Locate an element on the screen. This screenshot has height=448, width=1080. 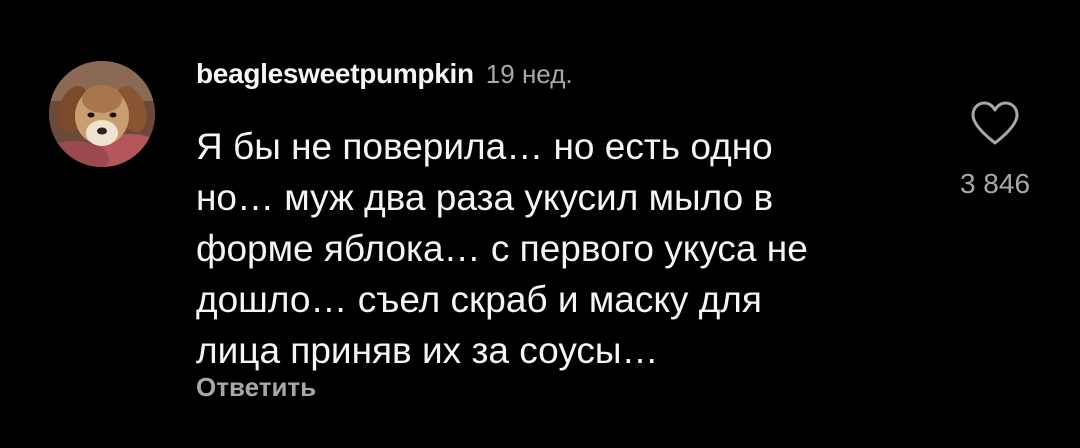
dog-avatar-icon is located at coordinates (102, 114).